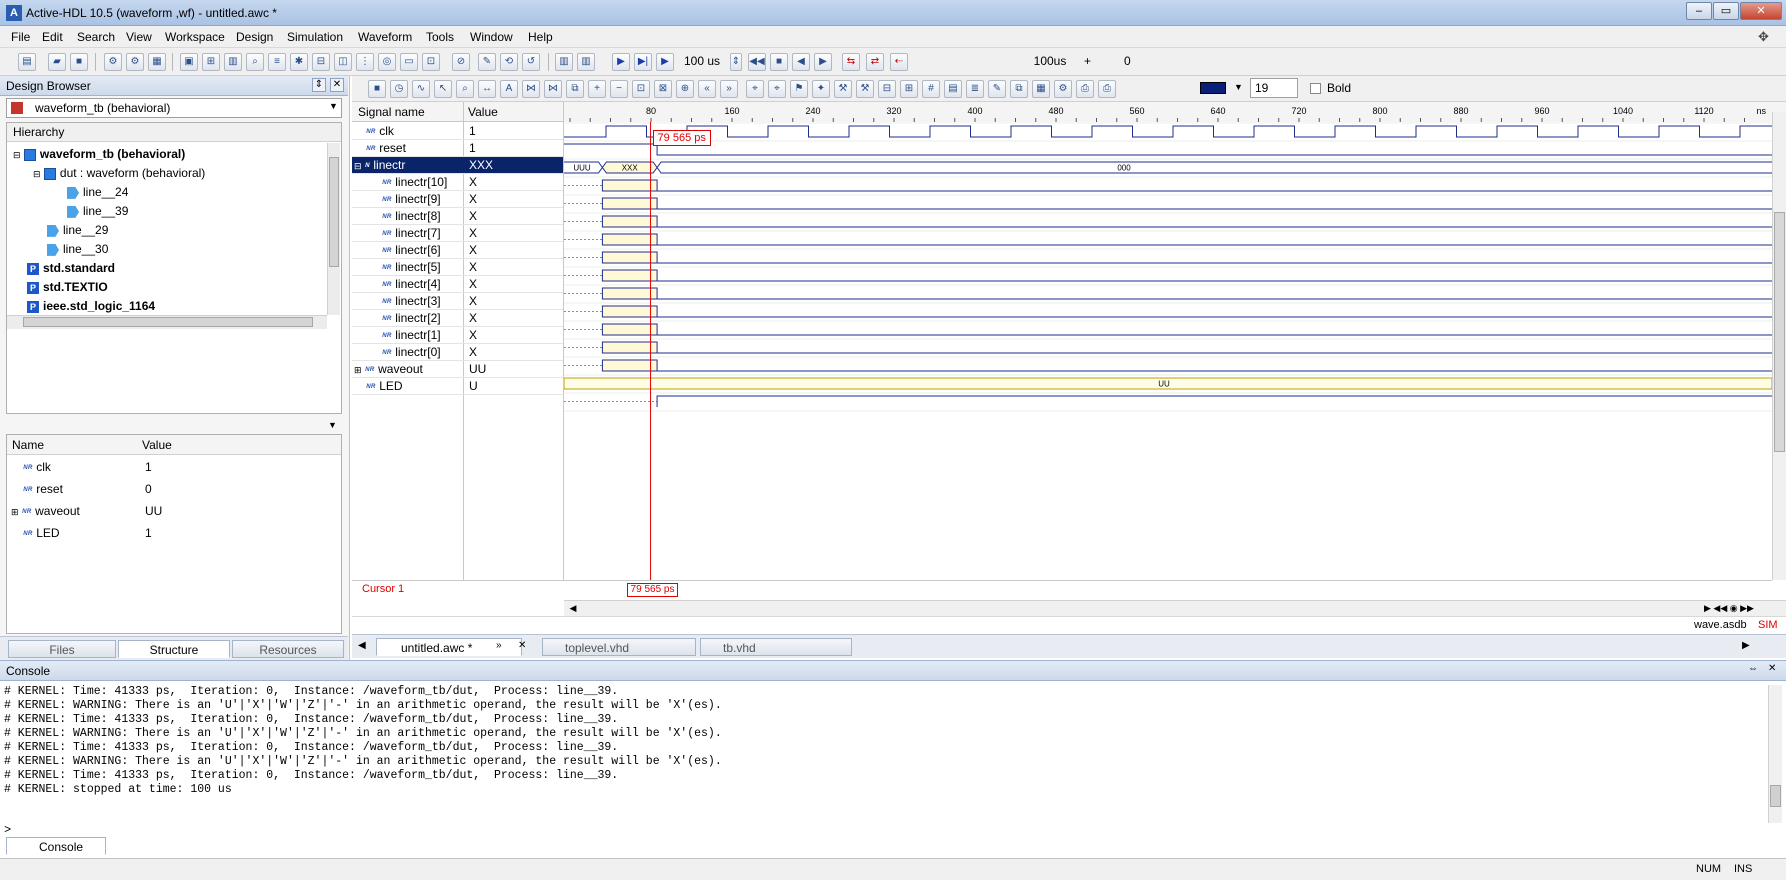 The height and width of the screenshot is (880, 1786). What do you see at coordinates (487, 62) in the screenshot?
I see `script-icon: ✎` at bounding box center [487, 62].